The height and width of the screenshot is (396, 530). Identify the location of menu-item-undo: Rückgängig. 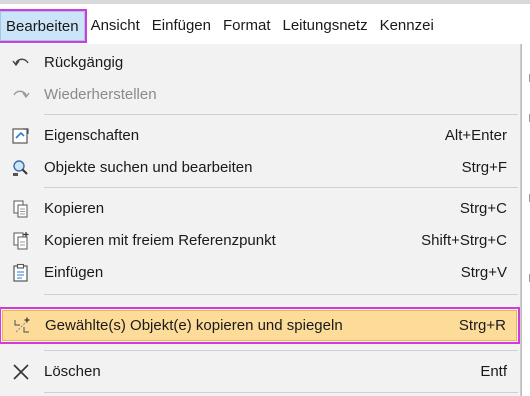
(259, 62).